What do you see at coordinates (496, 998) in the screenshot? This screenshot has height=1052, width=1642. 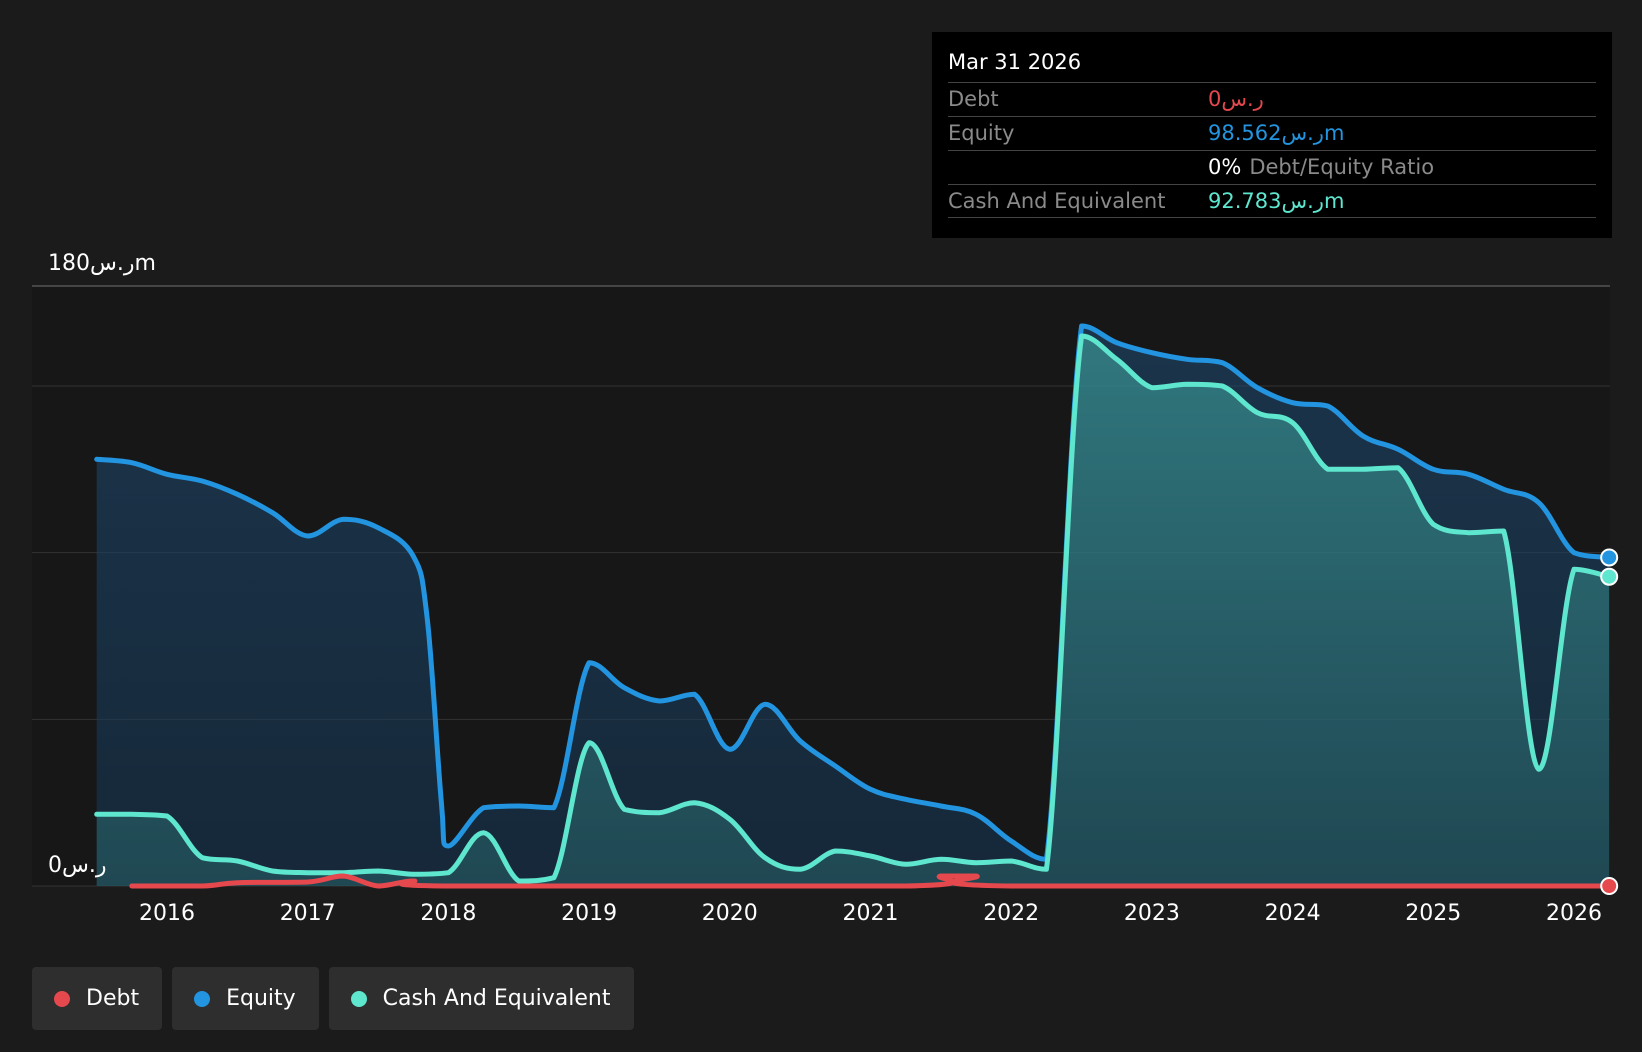 I see `legend-cash-label: Cash And Equivalent` at bounding box center [496, 998].